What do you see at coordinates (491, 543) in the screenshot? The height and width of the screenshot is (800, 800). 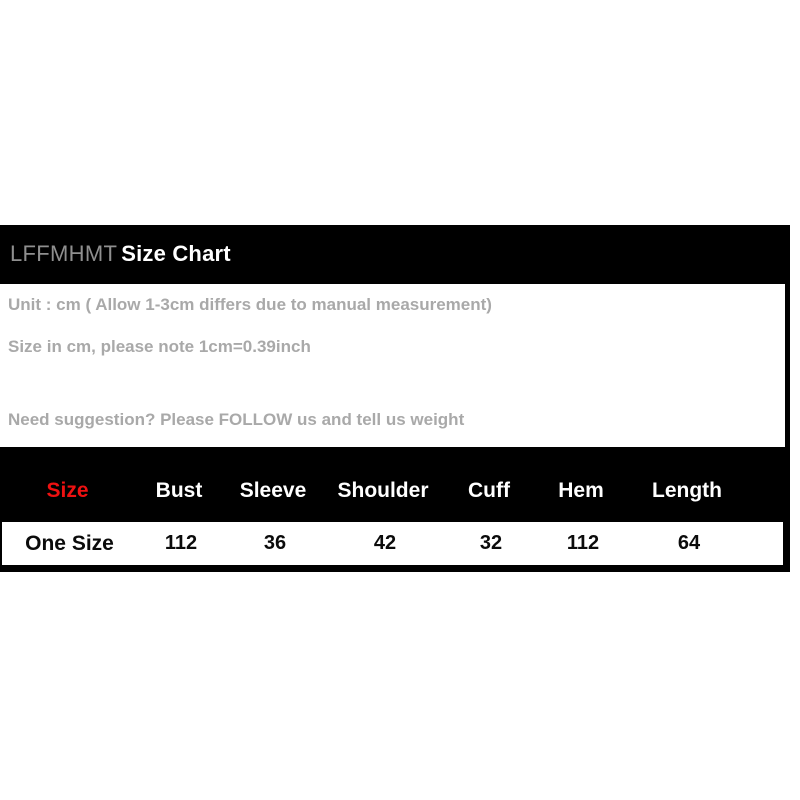 I see `cell-cuff: 32` at bounding box center [491, 543].